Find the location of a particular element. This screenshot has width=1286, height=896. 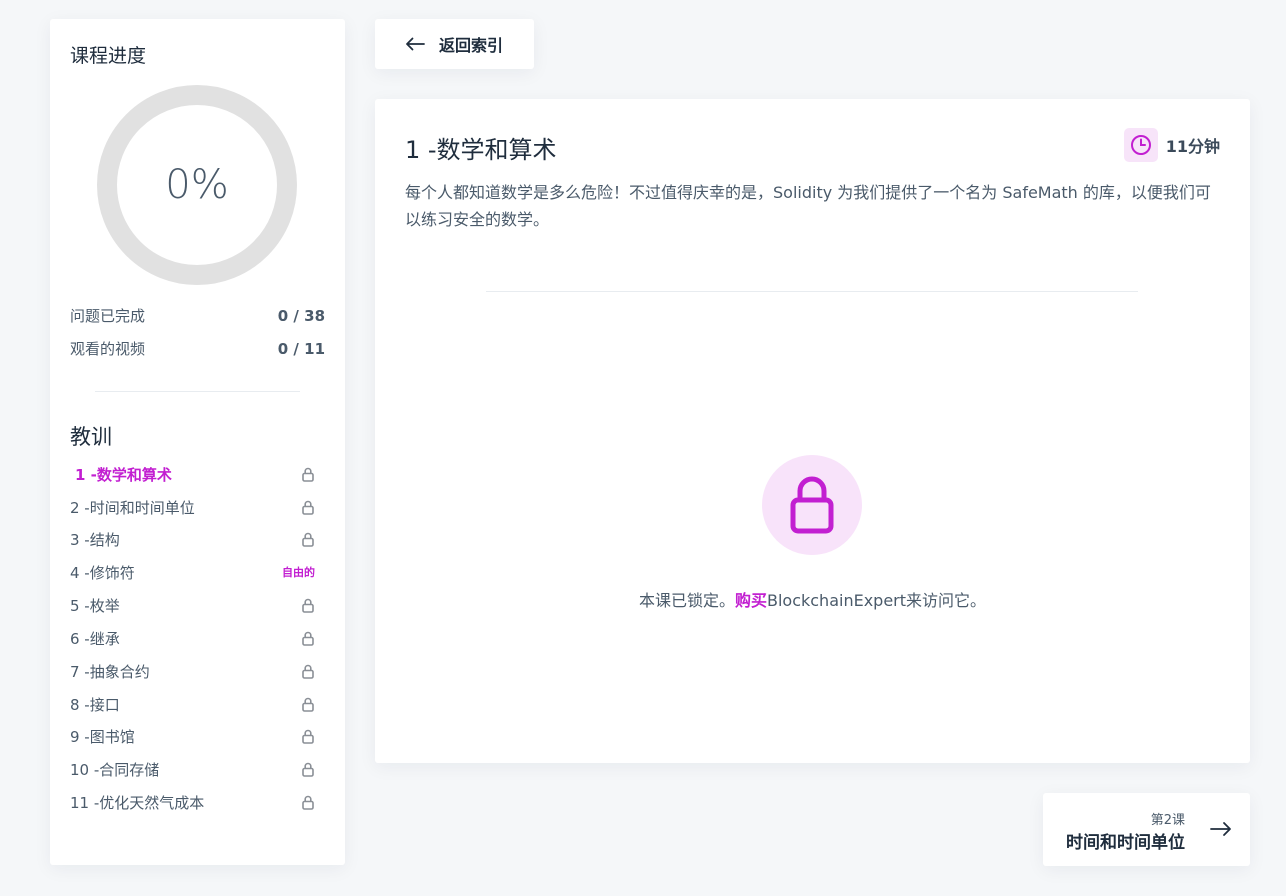

lesson-label: 11 -优化天然气成本 is located at coordinates (137, 802).